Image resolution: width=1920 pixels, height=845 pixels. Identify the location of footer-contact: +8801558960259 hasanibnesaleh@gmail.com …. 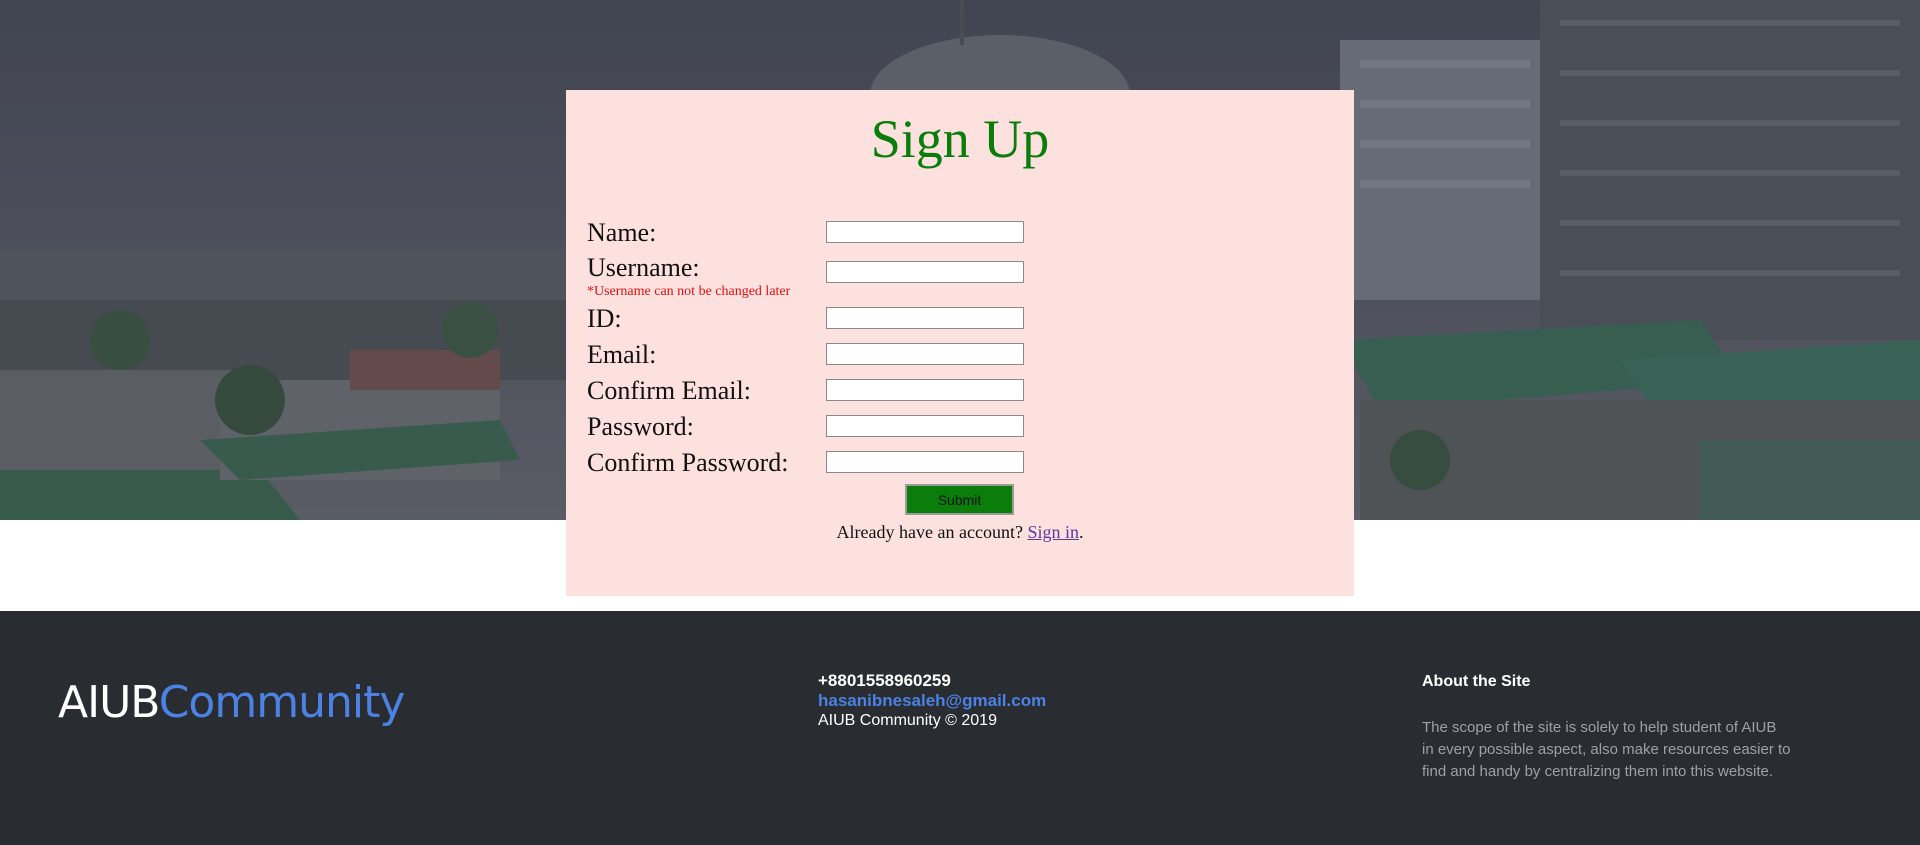
(932, 701).